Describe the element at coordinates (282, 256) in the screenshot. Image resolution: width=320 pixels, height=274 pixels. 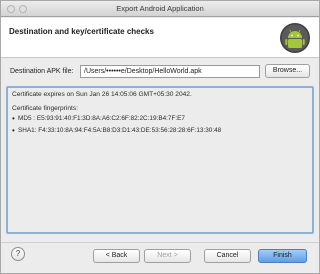
I see `finish-button: Finish` at that location.